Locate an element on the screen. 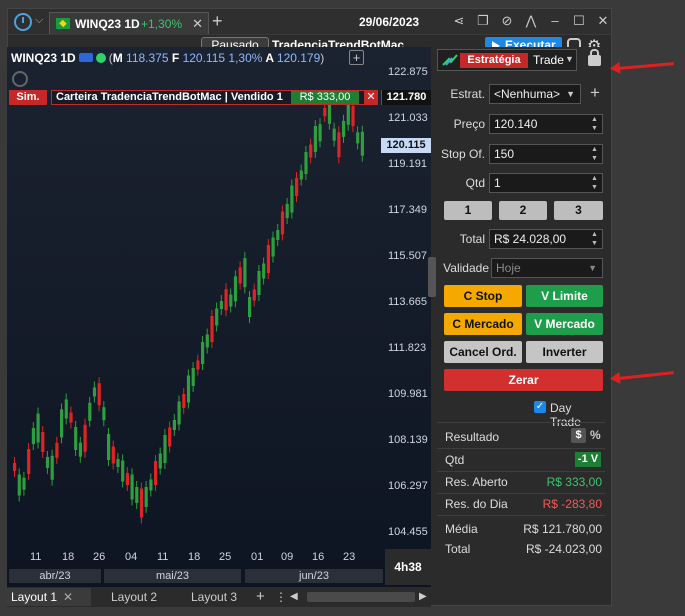 The height and width of the screenshot is (616, 685). quick-qty-3-button: 3 is located at coordinates (578, 210).